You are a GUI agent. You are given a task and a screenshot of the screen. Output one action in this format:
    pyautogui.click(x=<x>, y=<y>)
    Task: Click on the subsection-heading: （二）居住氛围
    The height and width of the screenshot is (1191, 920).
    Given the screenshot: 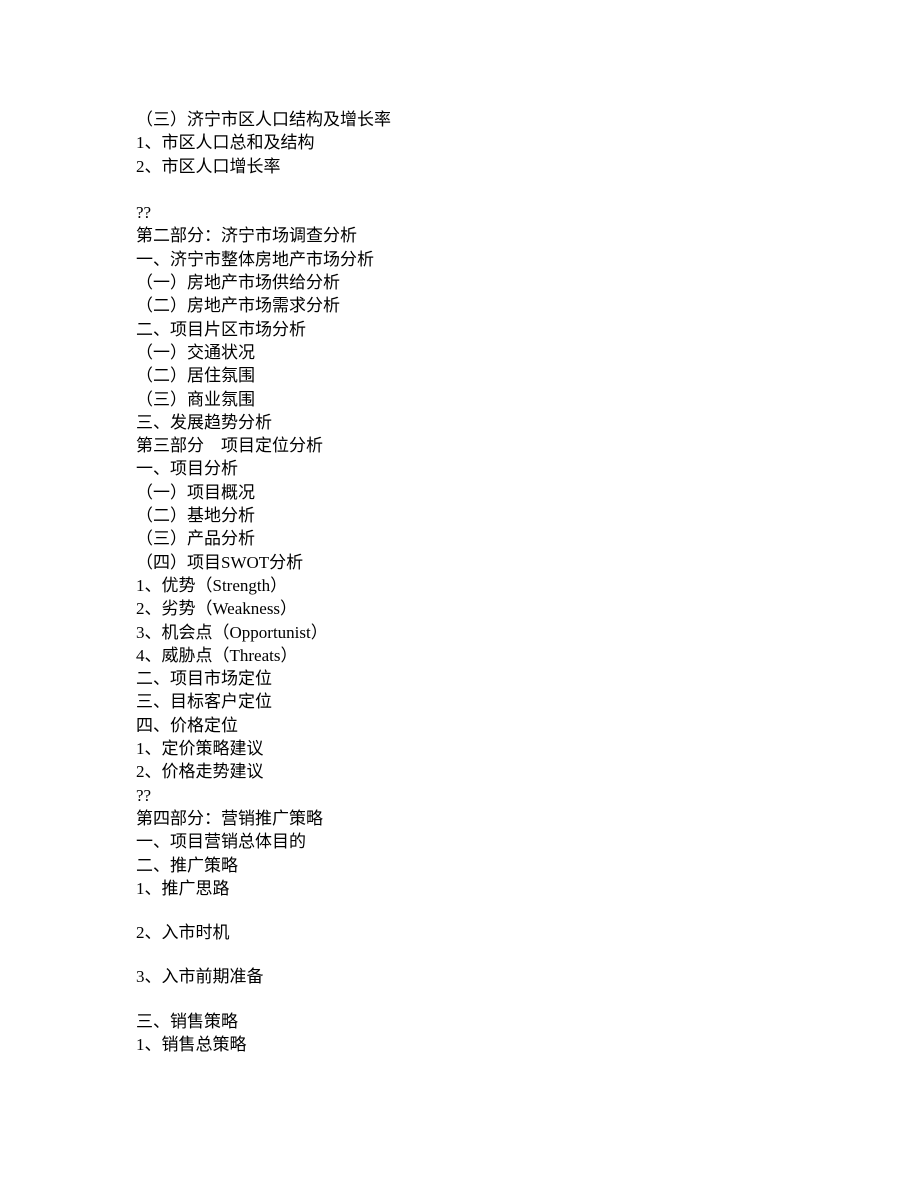 What is the action you would take?
    pyautogui.click(x=195, y=376)
    